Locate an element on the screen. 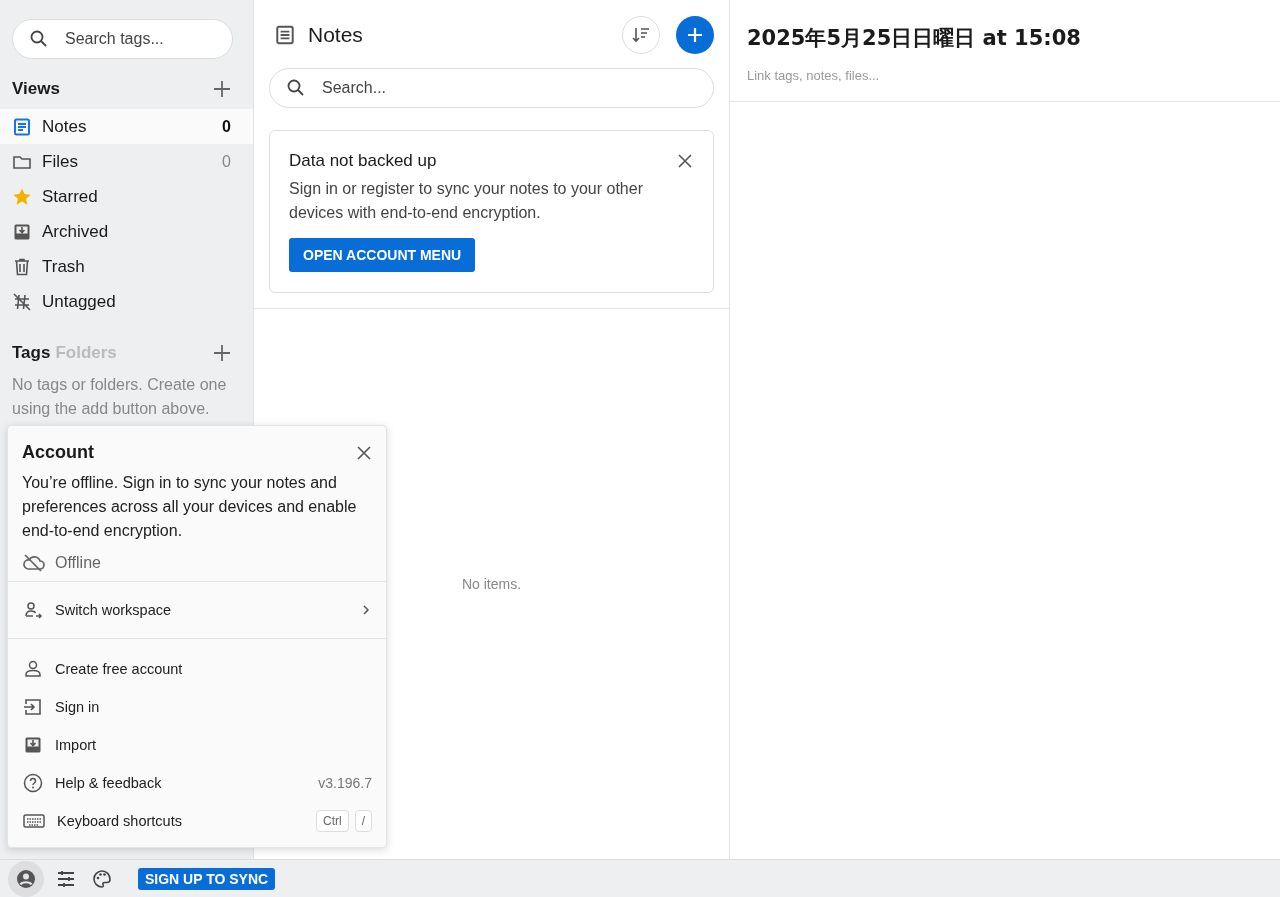 This screenshot has height=897, width=1280. sort-icon is located at coordinates (641, 35).